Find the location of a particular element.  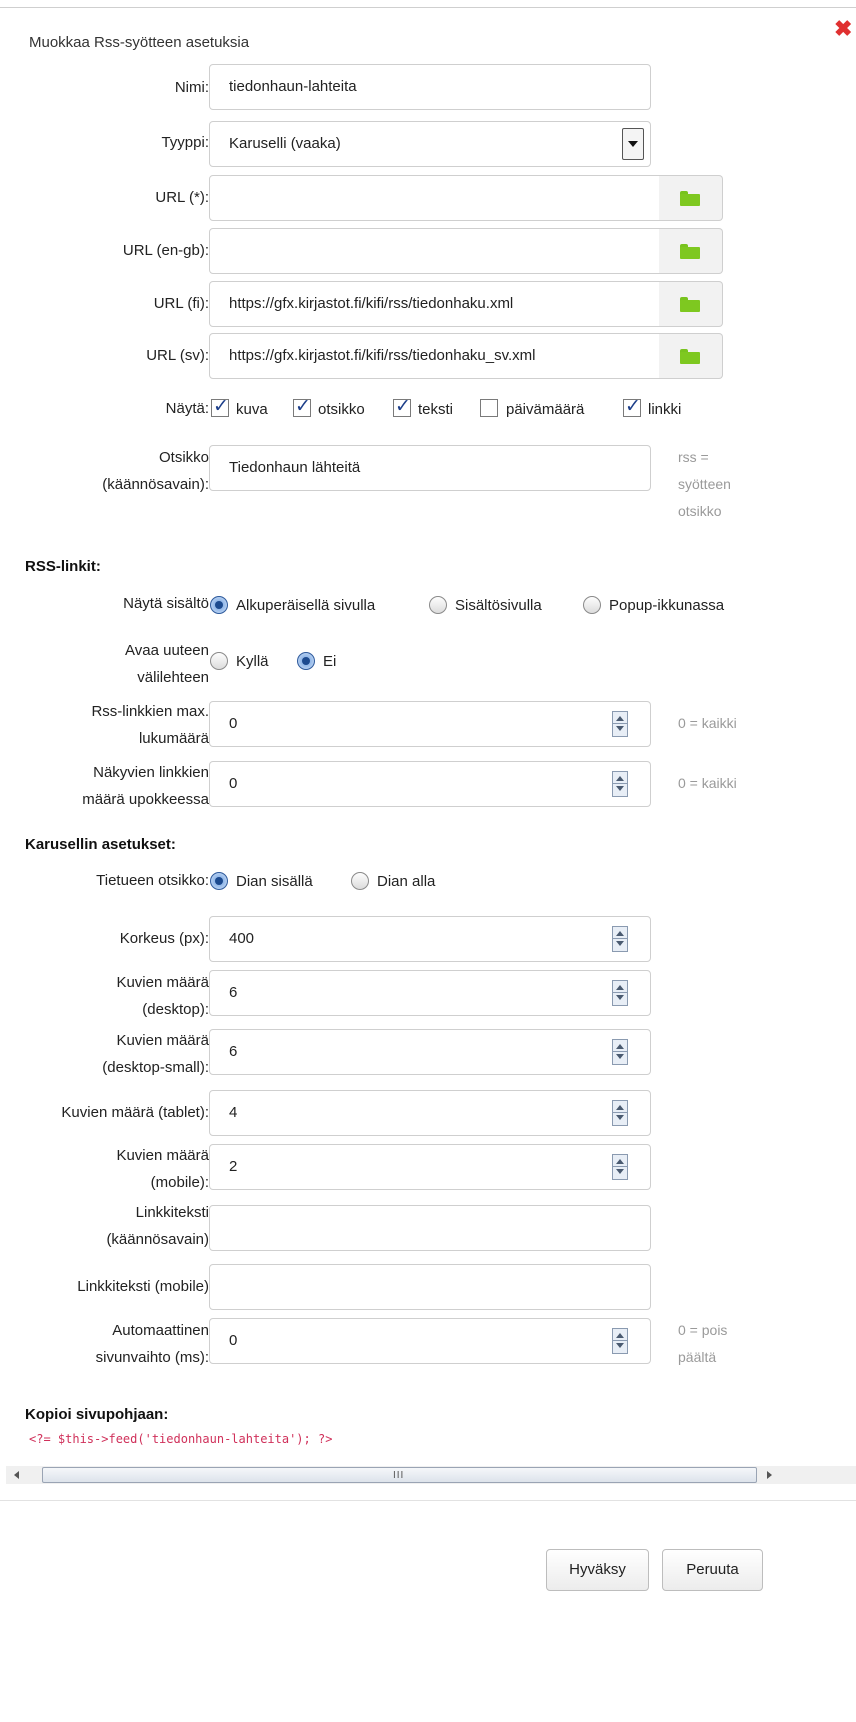

show-date-label: päivämäärä is located at coordinates (545, 409).